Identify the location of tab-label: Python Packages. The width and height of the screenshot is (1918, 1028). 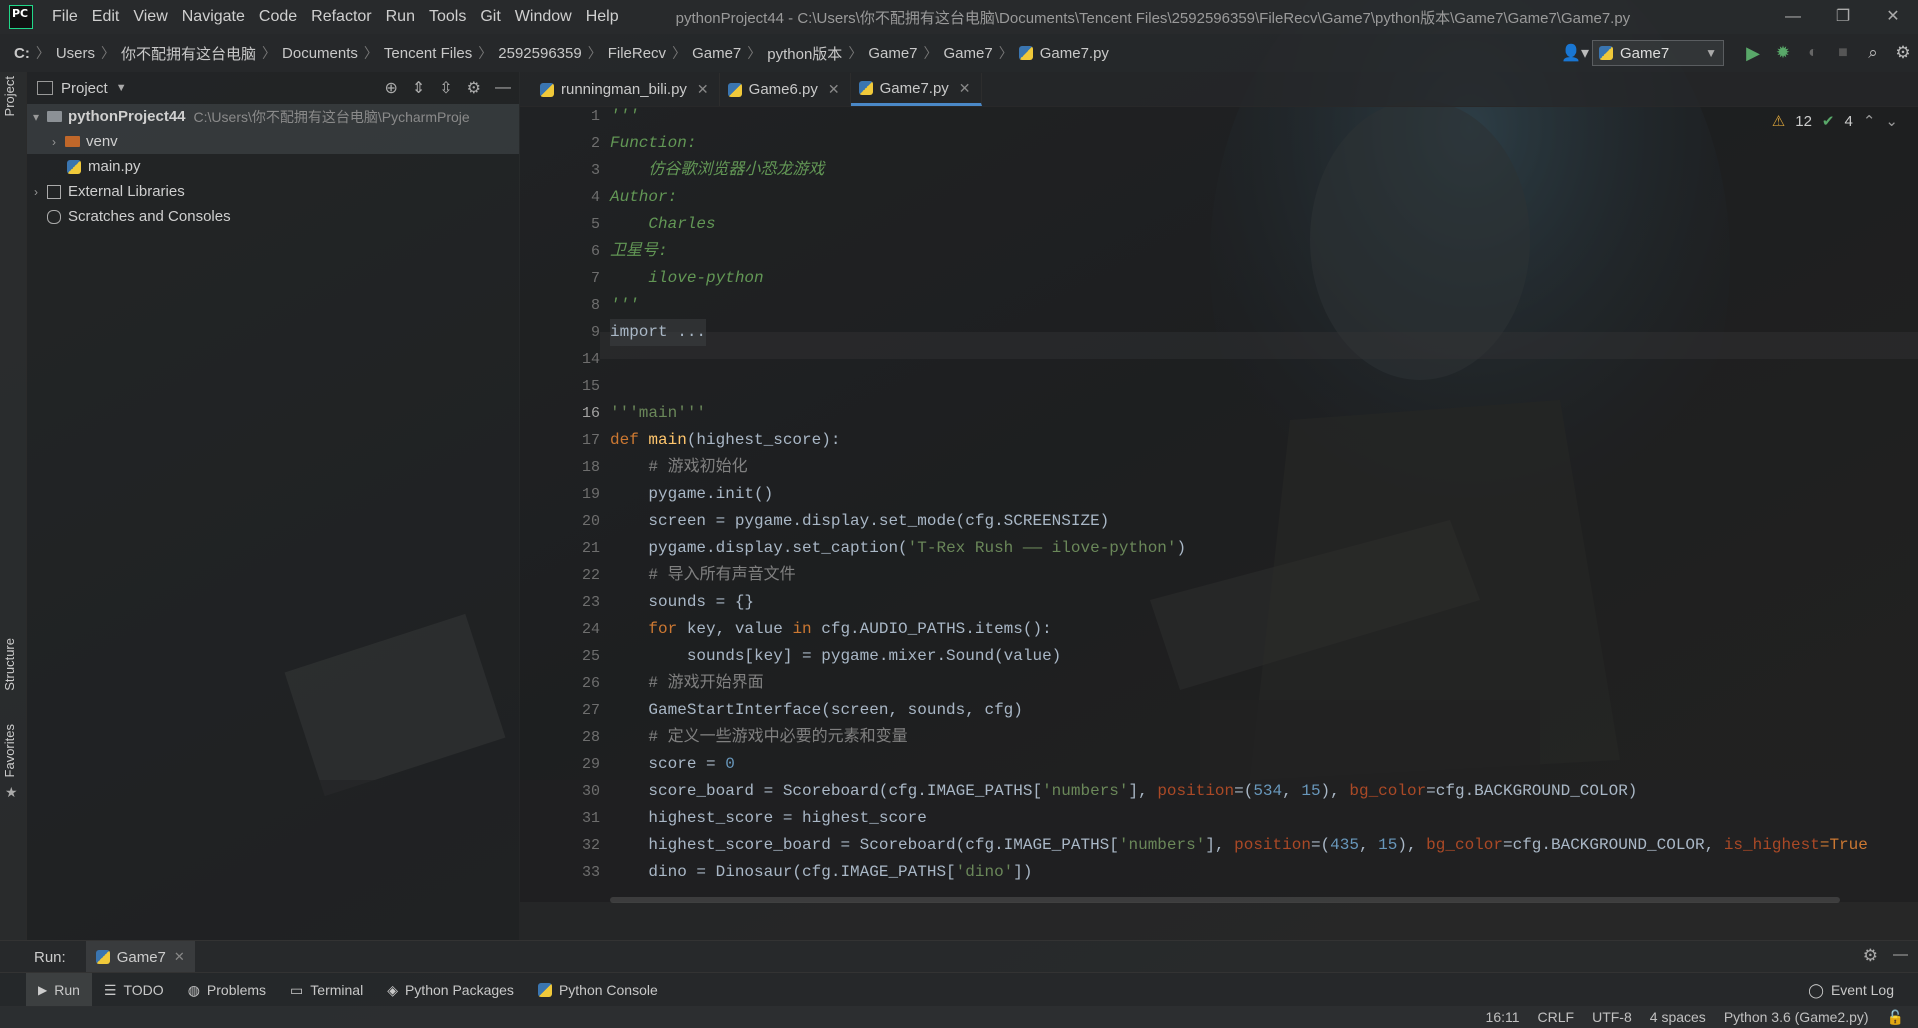
(459, 990).